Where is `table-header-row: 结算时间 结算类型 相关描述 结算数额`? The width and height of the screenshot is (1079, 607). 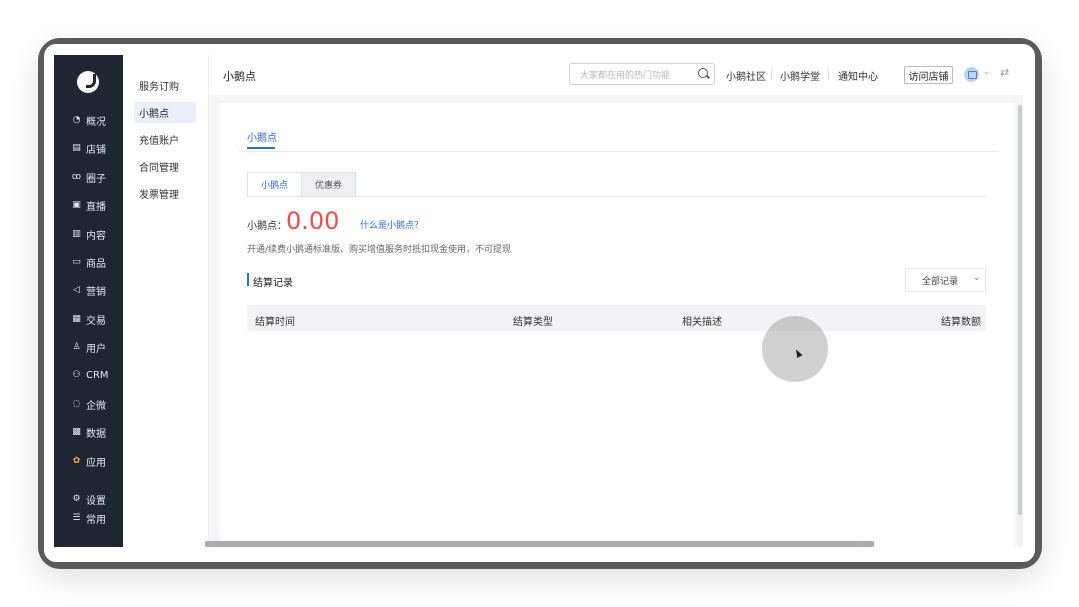 table-header-row: 结算时间 结算类型 相关描述 结算数额 is located at coordinates (616, 318).